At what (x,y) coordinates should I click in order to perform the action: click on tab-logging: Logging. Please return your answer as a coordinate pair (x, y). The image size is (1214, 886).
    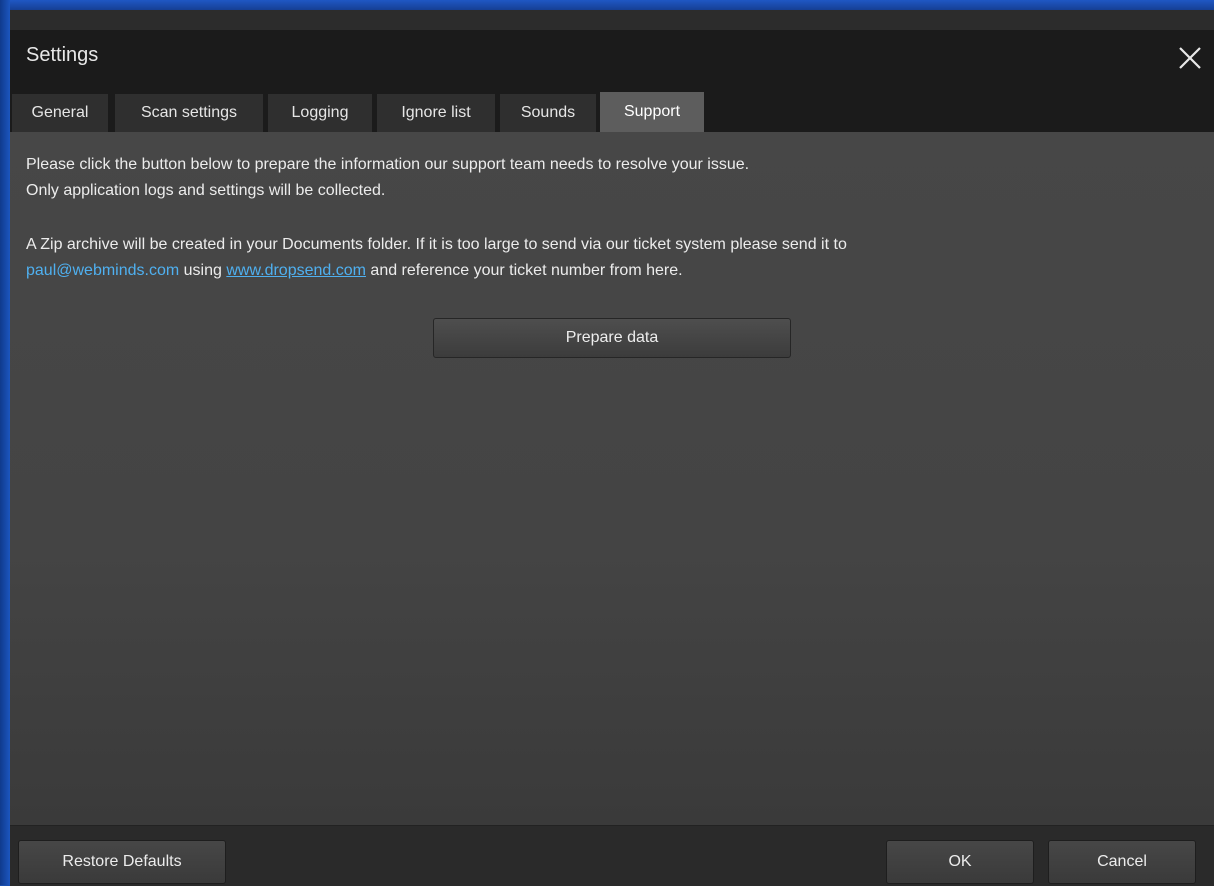
    Looking at the image, I should click on (320, 113).